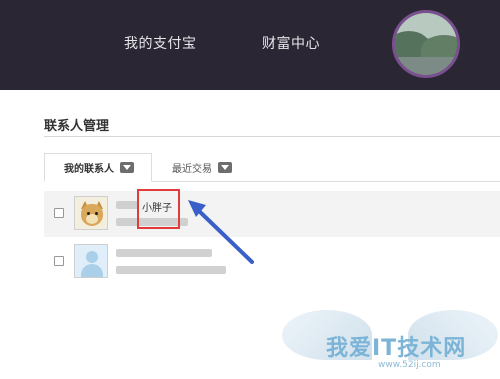  I want to click on watermark-text: 我爱IT技术网, so click(396, 348).